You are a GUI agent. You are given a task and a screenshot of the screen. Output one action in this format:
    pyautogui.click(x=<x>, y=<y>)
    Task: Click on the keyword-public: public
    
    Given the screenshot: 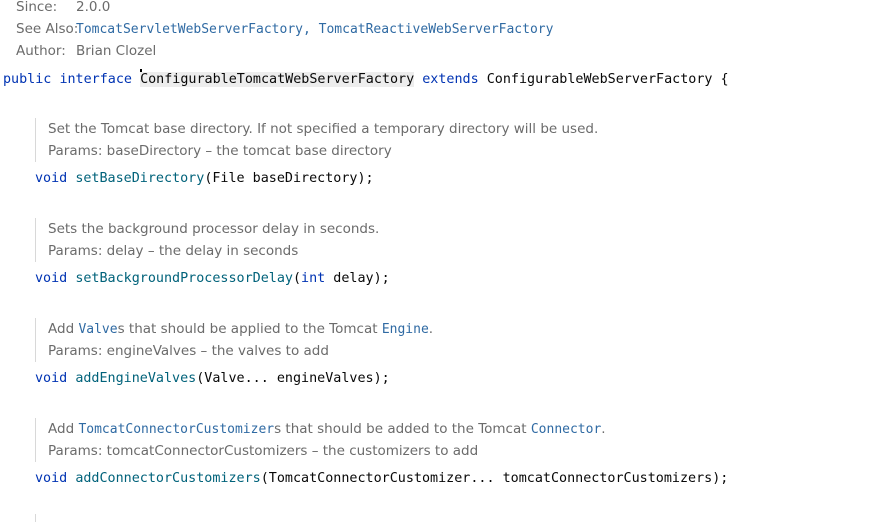 What is the action you would take?
    pyautogui.click(x=27, y=79)
    